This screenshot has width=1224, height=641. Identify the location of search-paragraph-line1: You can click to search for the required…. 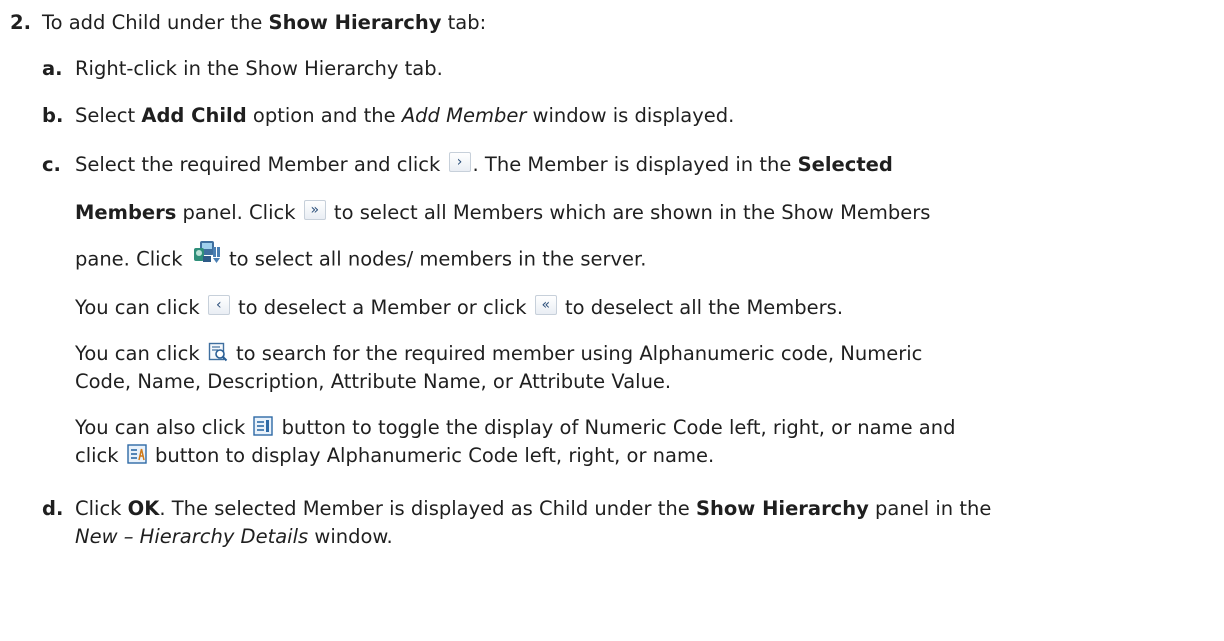
(499, 353).